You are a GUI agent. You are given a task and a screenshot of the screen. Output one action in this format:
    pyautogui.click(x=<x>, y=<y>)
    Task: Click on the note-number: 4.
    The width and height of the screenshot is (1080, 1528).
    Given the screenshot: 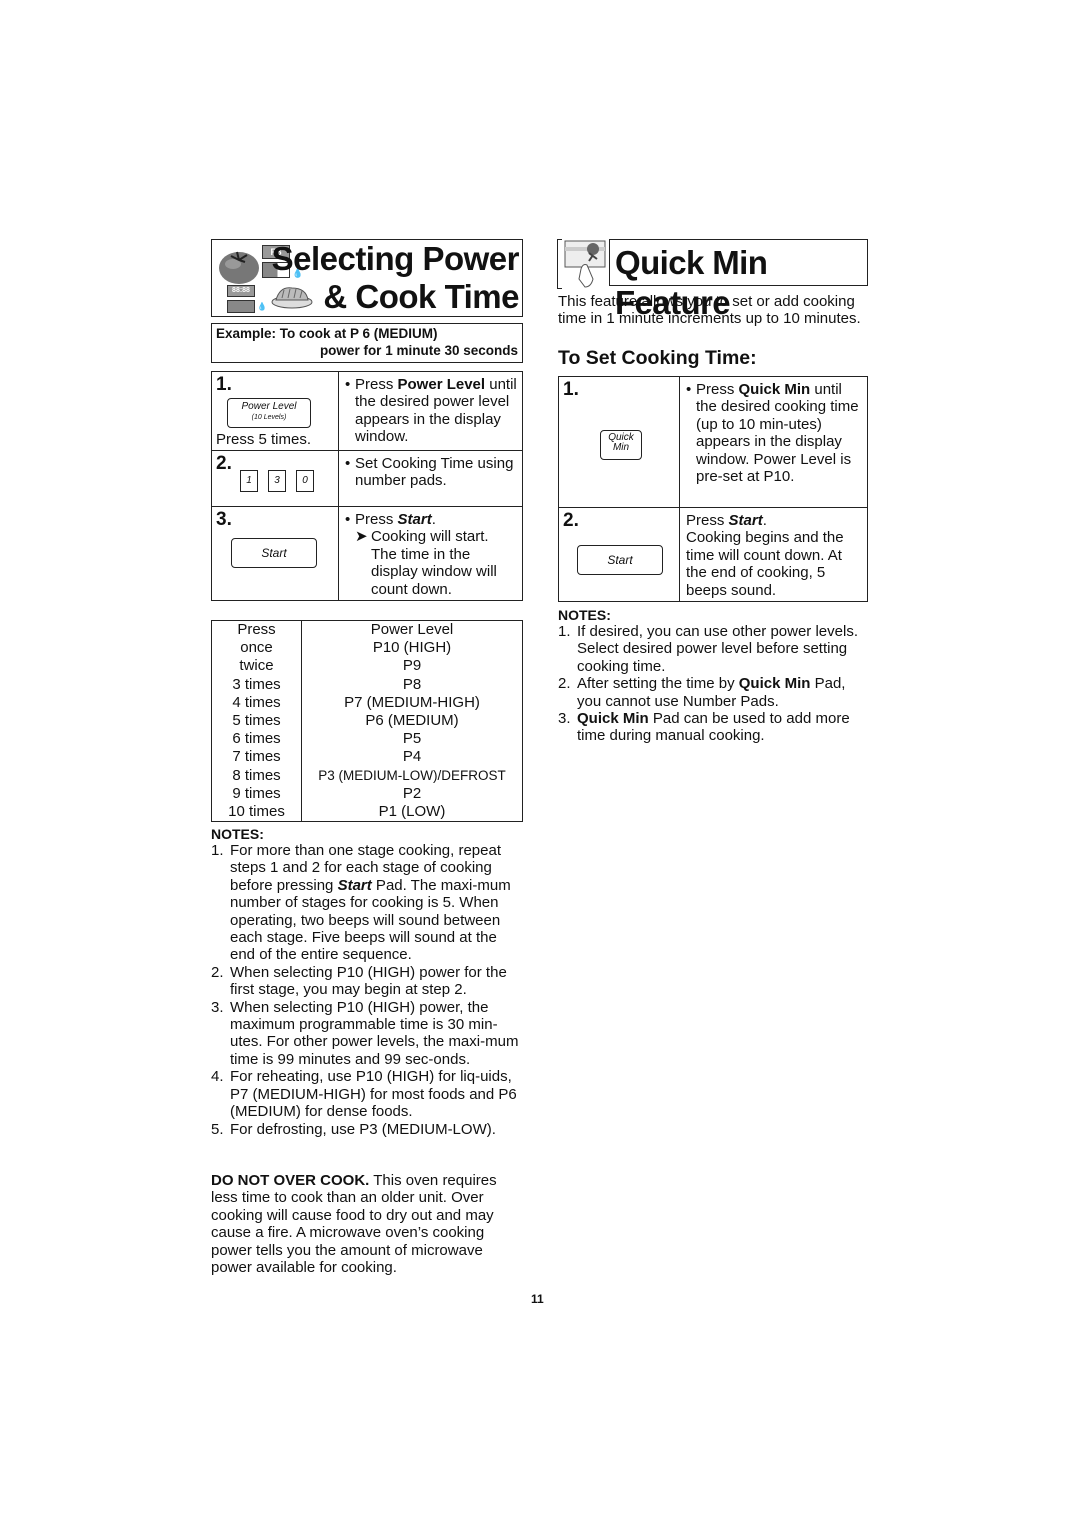 What is the action you would take?
    pyautogui.click(x=217, y=1077)
    